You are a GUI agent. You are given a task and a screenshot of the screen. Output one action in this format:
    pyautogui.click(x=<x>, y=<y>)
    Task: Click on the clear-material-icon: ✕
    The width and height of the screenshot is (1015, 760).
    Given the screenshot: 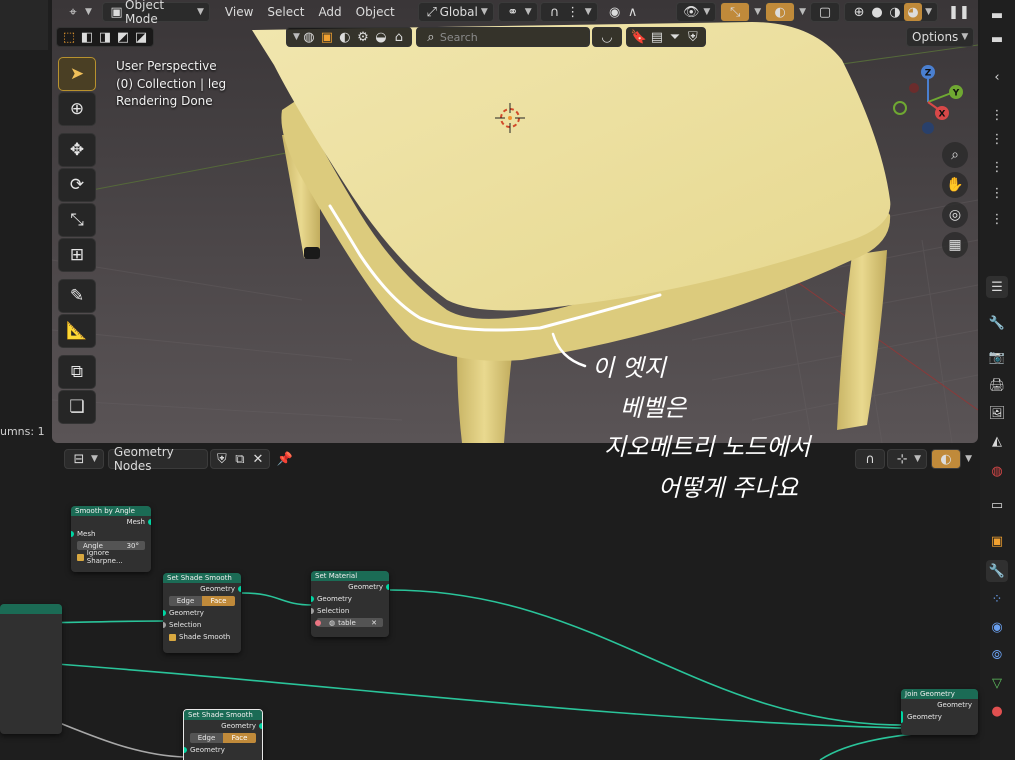 What is the action you would take?
    pyautogui.click(x=374, y=623)
    